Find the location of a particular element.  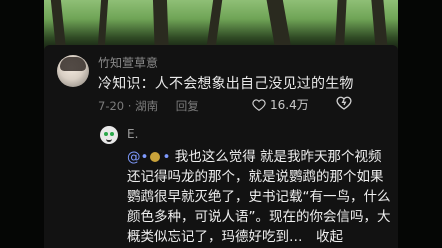

comment-location: 湖南 is located at coordinates (147, 106).